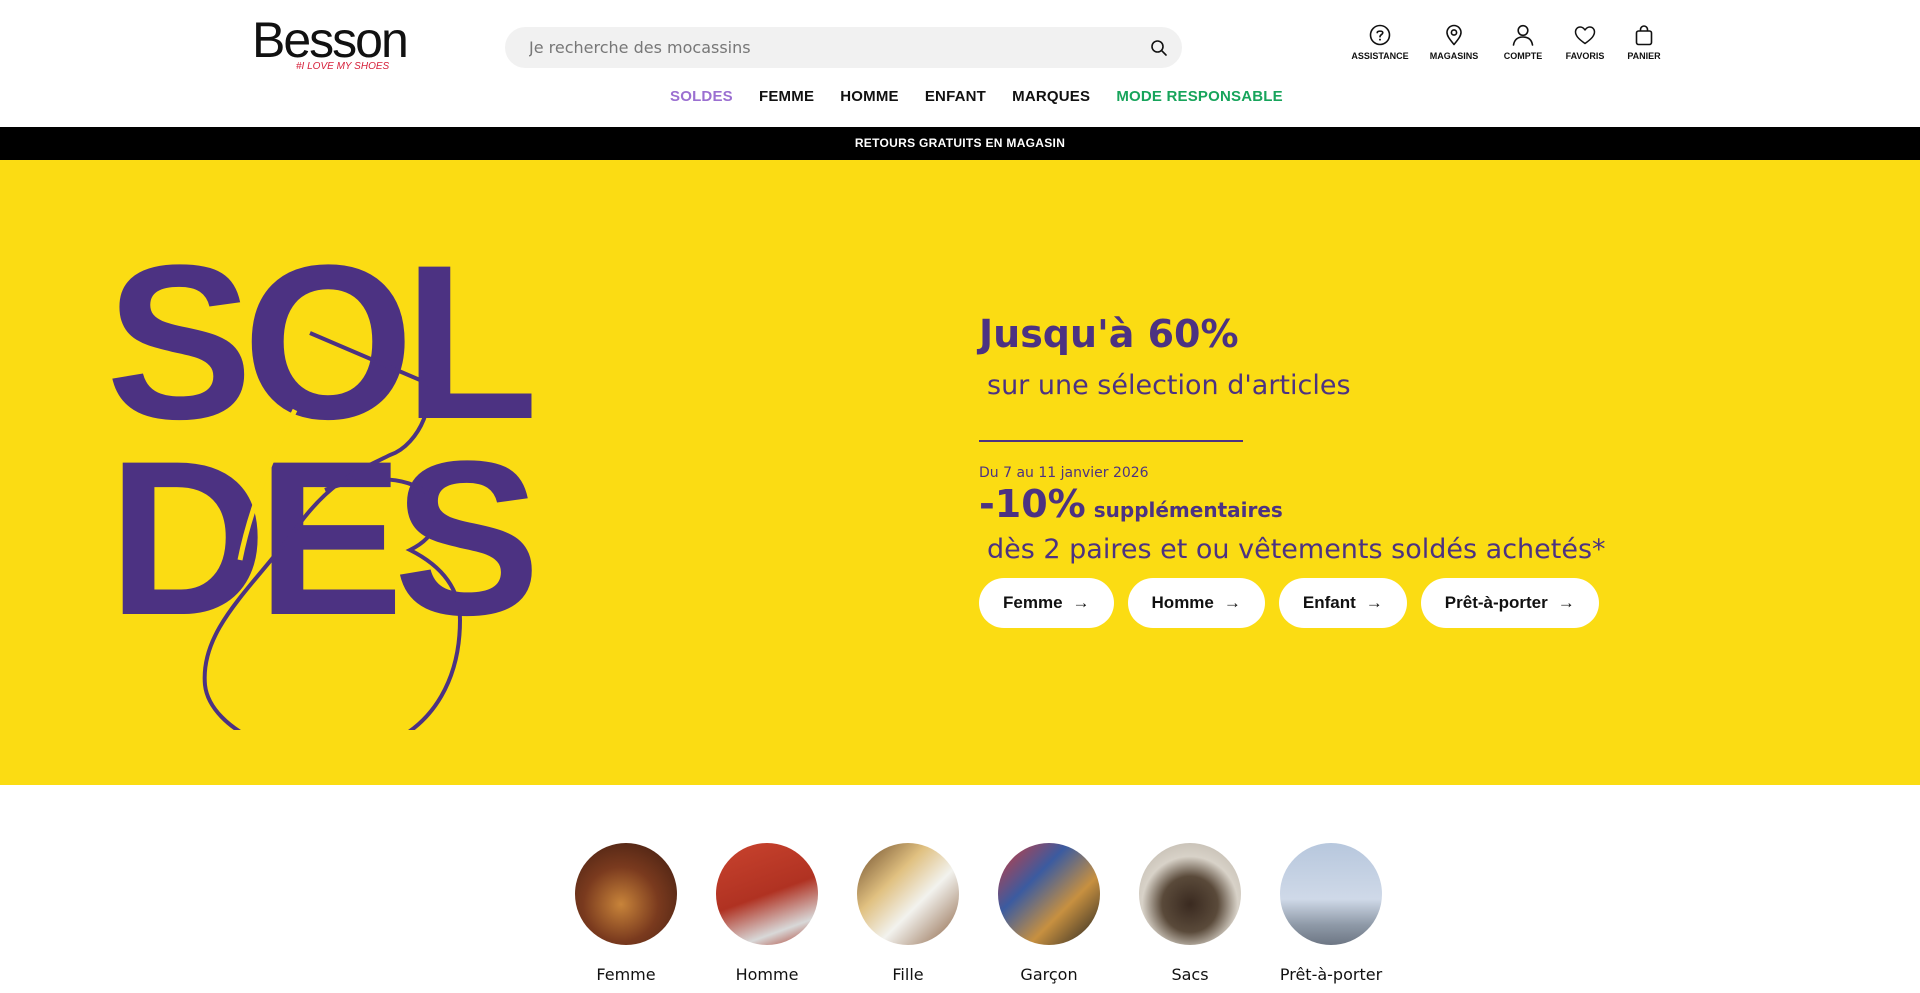  Describe the element at coordinates (1523, 47) in the screenshot. I see `account-link: COMPTE` at that location.